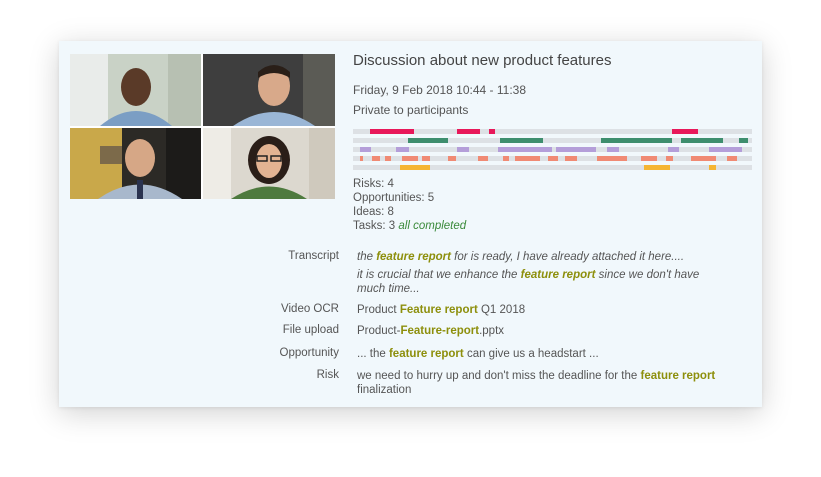  Describe the element at coordinates (378, 310) in the screenshot. I see `snippet-text: Product` at that location.